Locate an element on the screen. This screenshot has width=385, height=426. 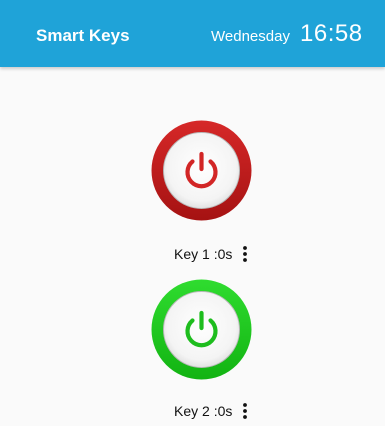
day-label: Wednesday is located at coordinates (250, 36).